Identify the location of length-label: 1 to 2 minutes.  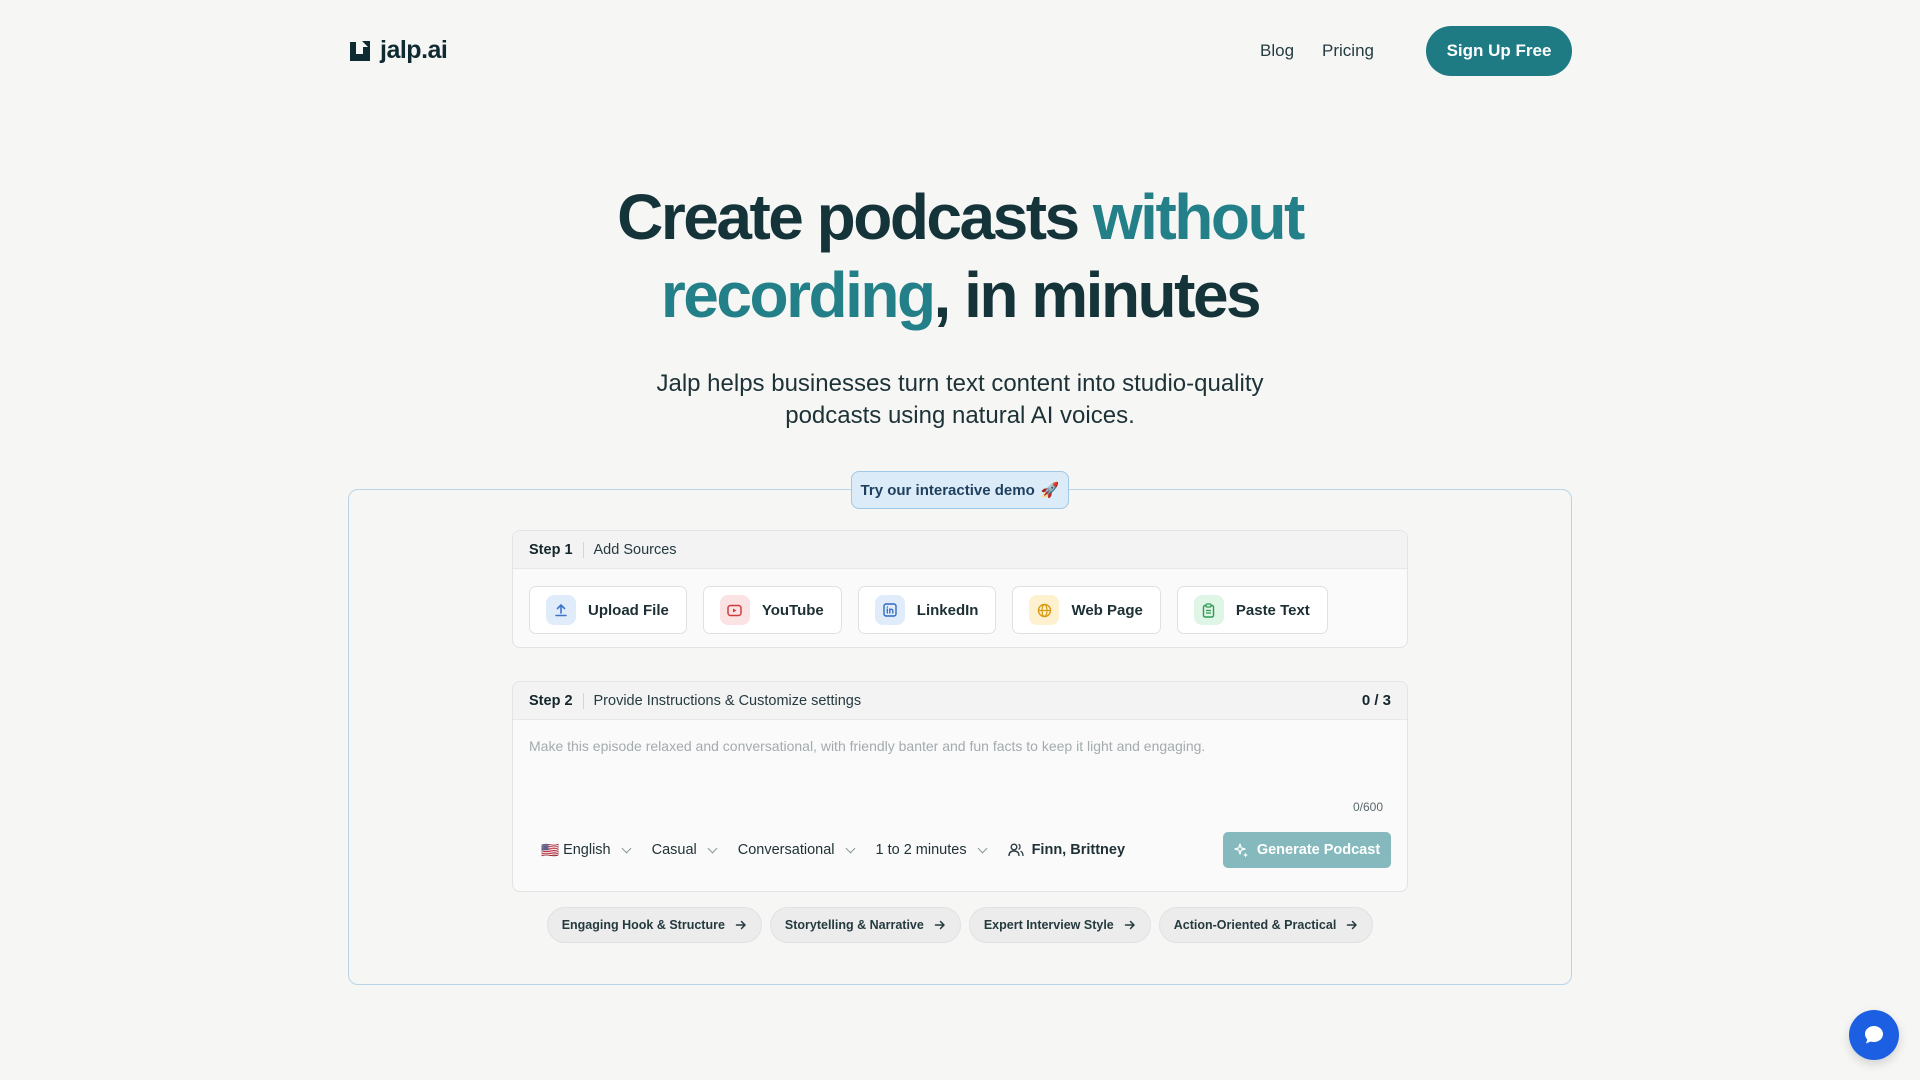
(921, 850).